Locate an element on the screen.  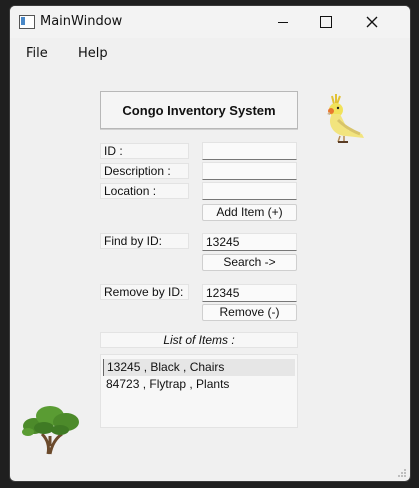
find-by-id-label: Find by ID: is located at coordinates (144, 241).